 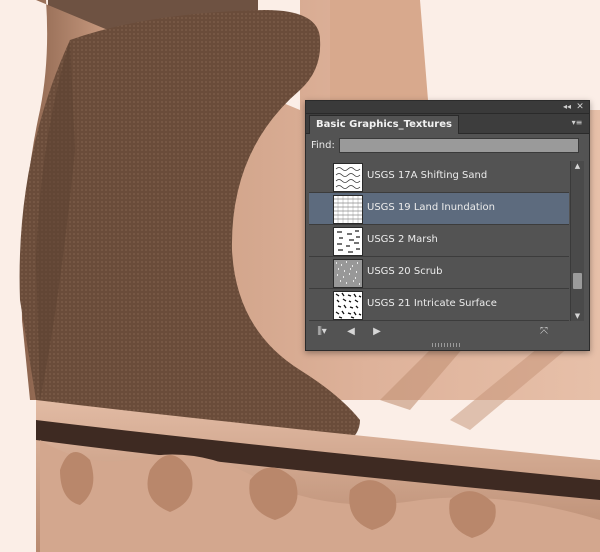 What do you see at coordinates (459, 145) in the screenshot?
I see `find-input` at bounding box center [459, 145].